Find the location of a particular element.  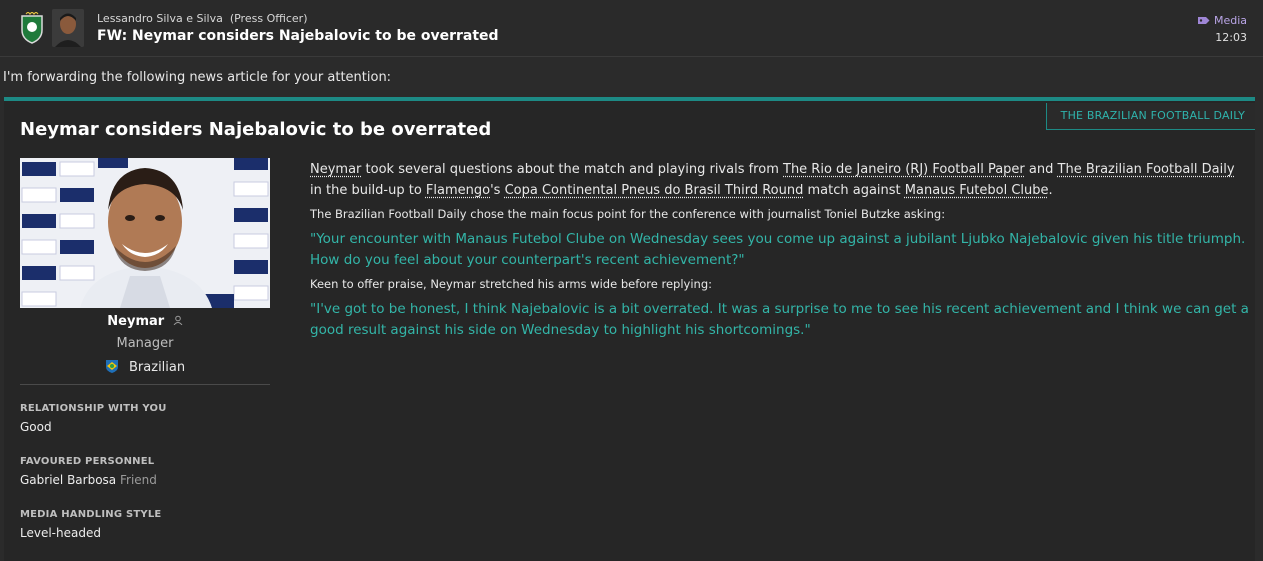

profile-nationality: Brazilian is located at coordinates (145, 367).